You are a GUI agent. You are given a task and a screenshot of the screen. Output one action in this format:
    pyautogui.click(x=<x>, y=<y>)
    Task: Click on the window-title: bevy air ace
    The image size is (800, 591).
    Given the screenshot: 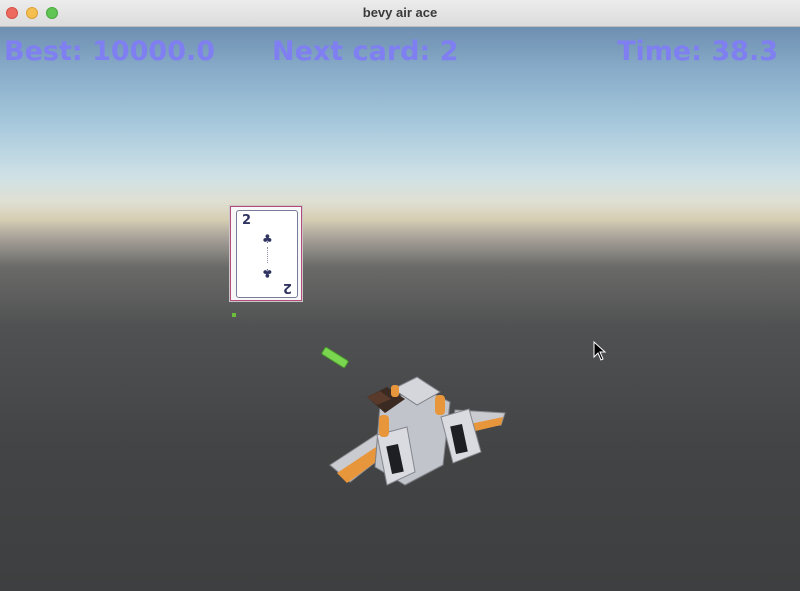 What is the action you would take?
    pyautogui.click(x=400, y=12)
    